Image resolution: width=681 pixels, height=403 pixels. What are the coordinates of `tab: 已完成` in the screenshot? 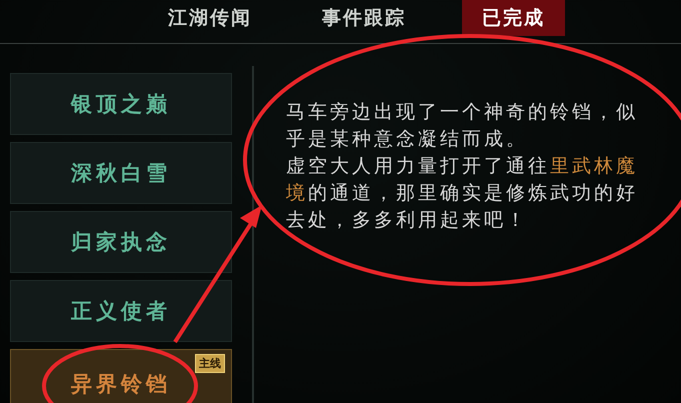 It's located at (513, 18).